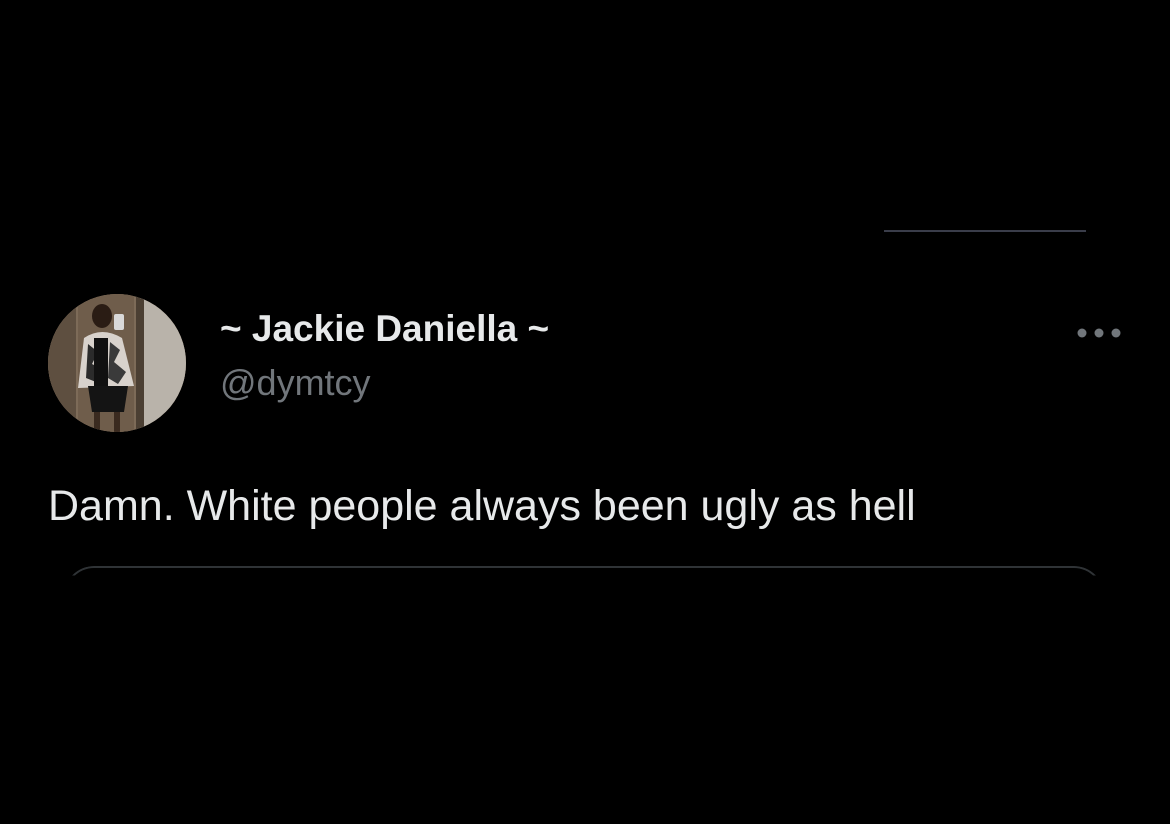 Image resolution: width=1170 pixels, height=824 pixels. I want to click on quoted-tweet-card, so click(584, 586).